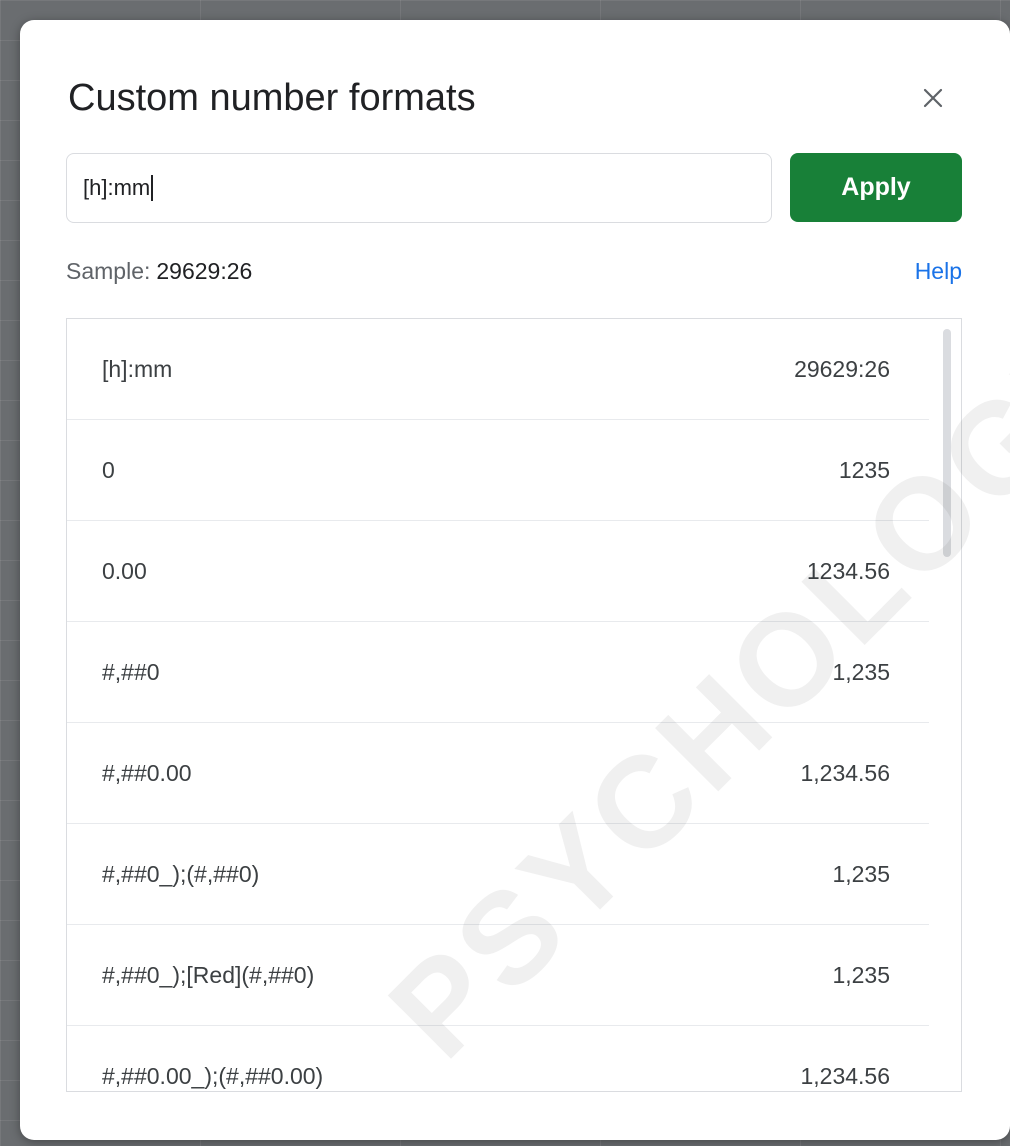 This screenshot has height=1146, width=1010. Describe the element at coordinates (876, 187) in the screenshot. I see `apply-button: Apply` at that location.